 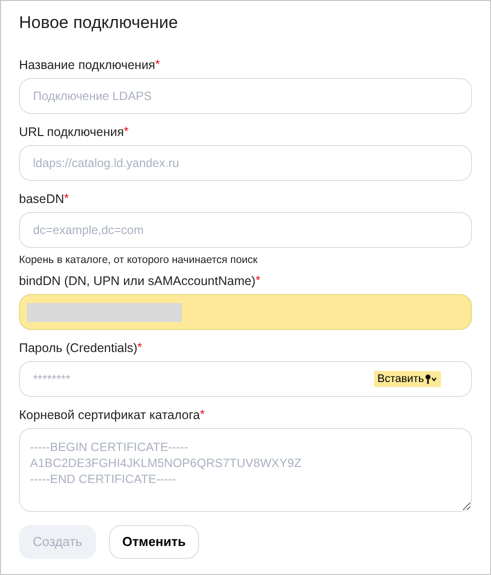 What do you see at coordinates (431, 379) in the screenshot?
I see `key-icon` at bounding box center [431, 379].